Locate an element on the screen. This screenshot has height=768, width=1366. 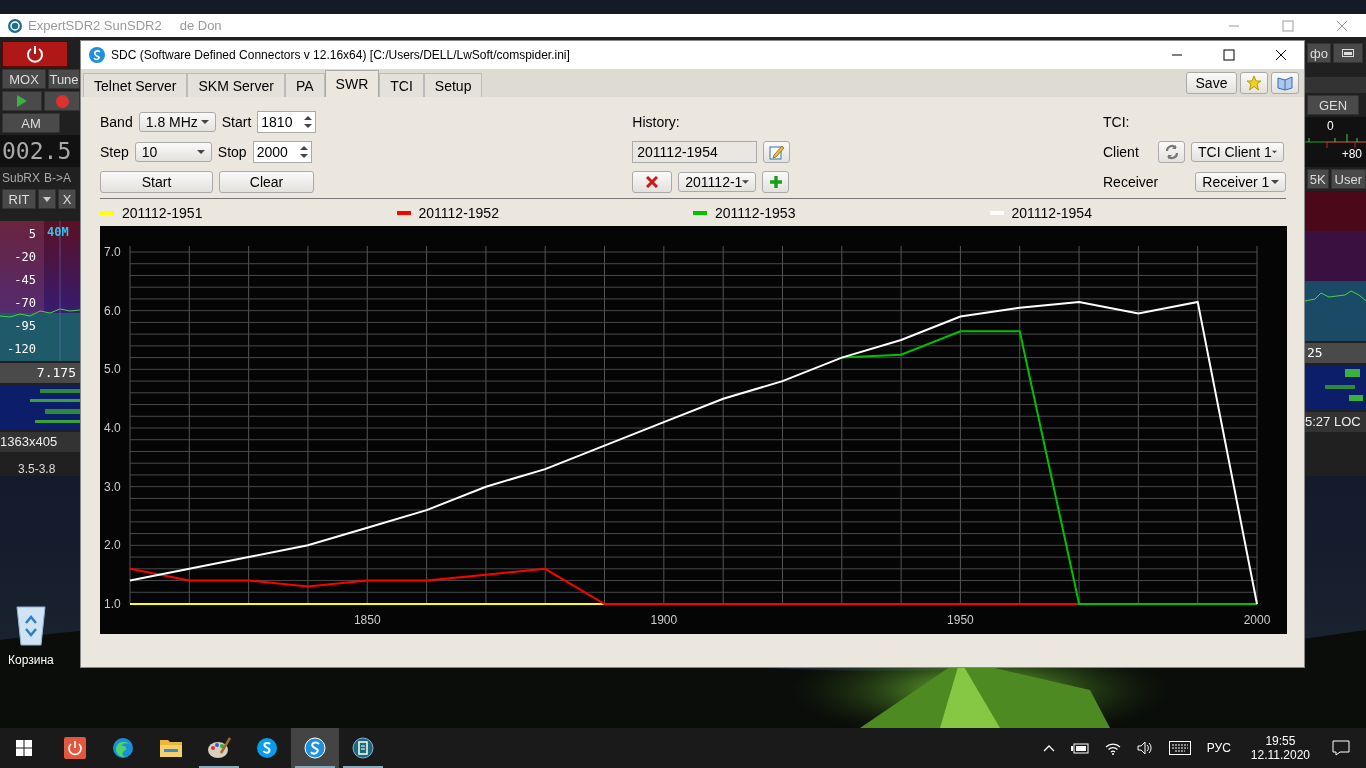
range-label: 3.5-3.8 is located at coordinates (37, 468).